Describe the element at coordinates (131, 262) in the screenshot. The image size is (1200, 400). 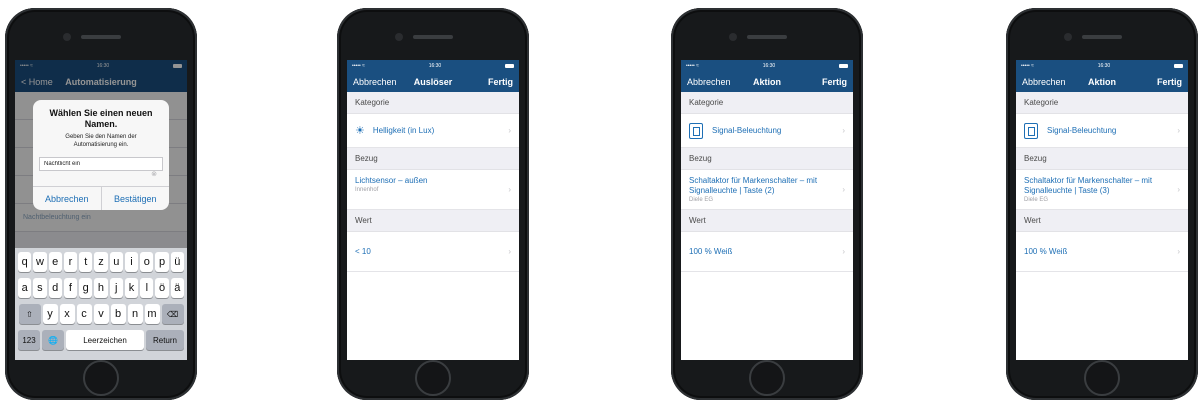
I see `key: i` at that location.